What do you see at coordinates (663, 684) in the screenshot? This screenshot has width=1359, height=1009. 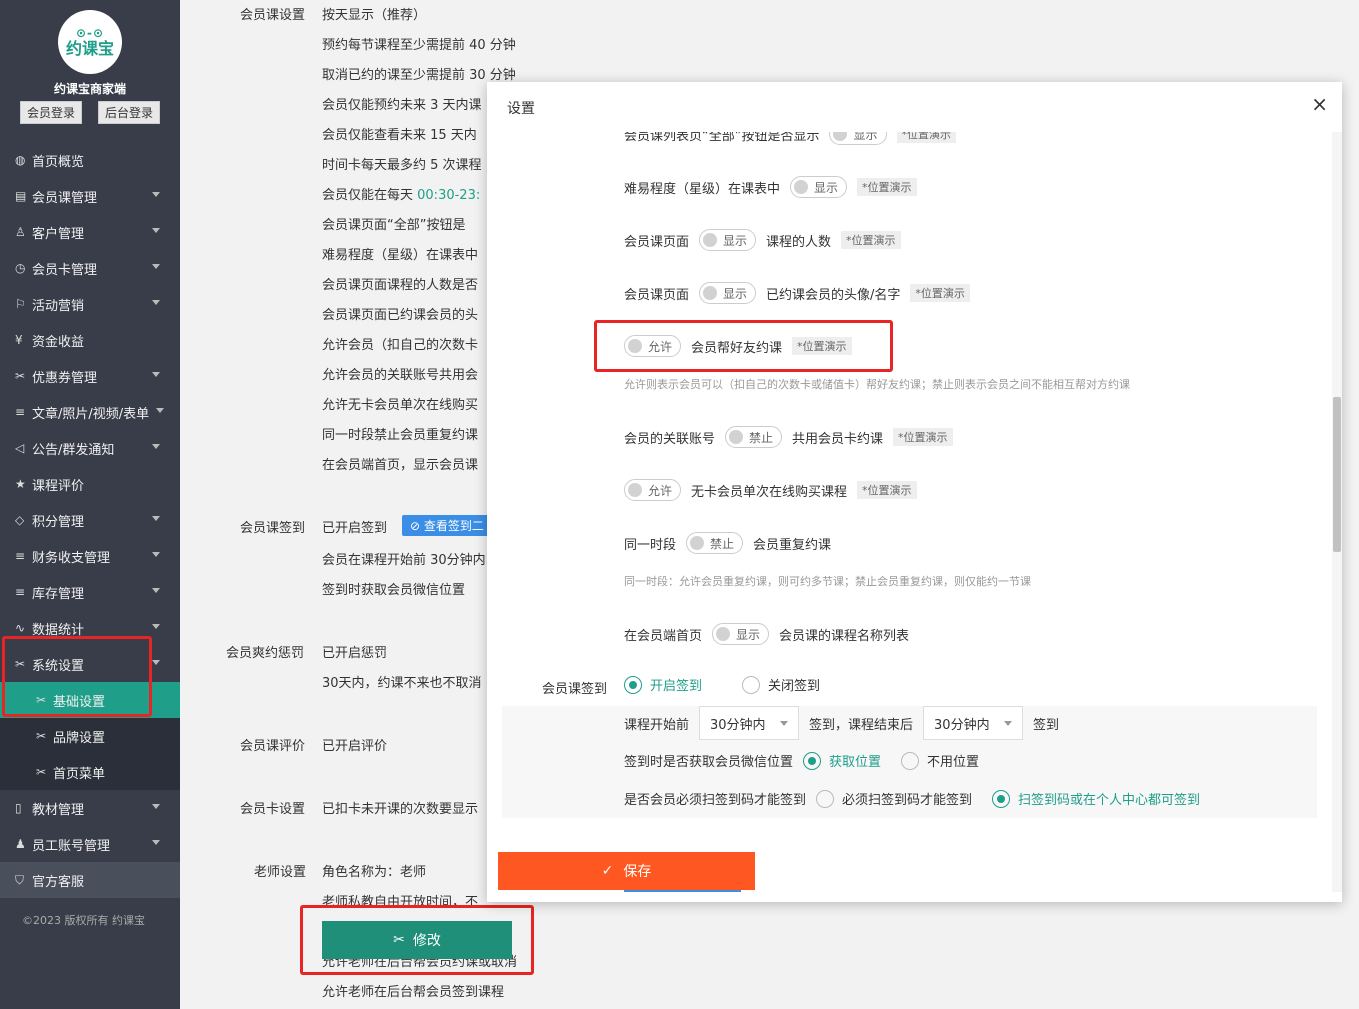 I see `signin-open-radio: 开启签到` at bounding box center [663, 684].